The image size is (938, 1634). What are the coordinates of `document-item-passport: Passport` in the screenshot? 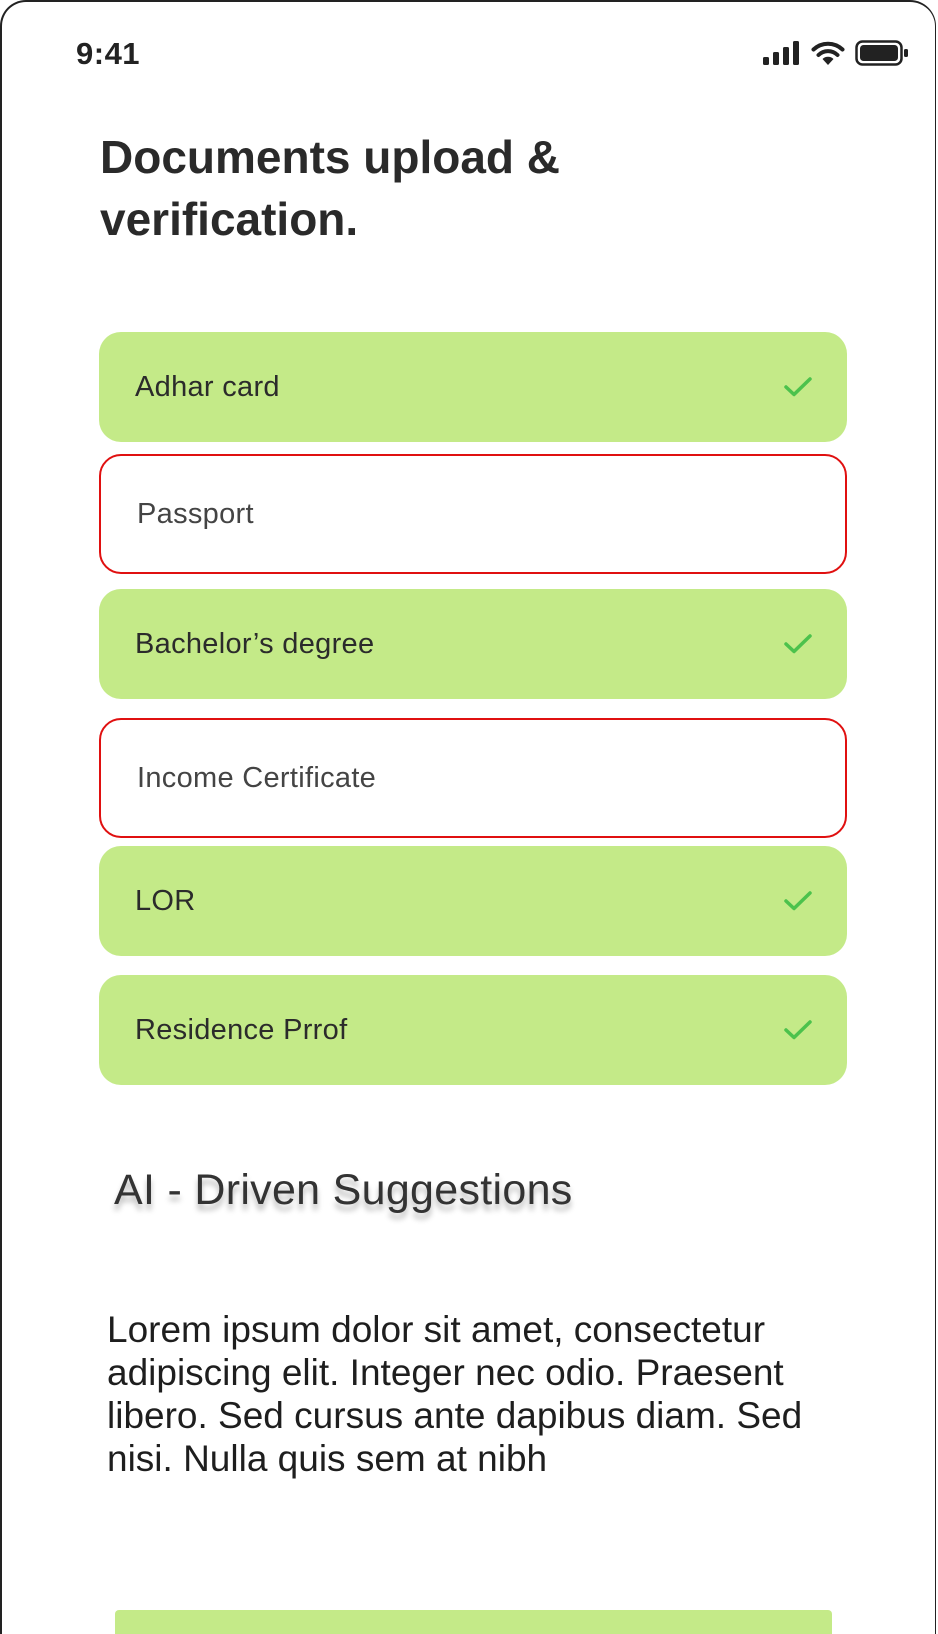 It's located at (473, 514).